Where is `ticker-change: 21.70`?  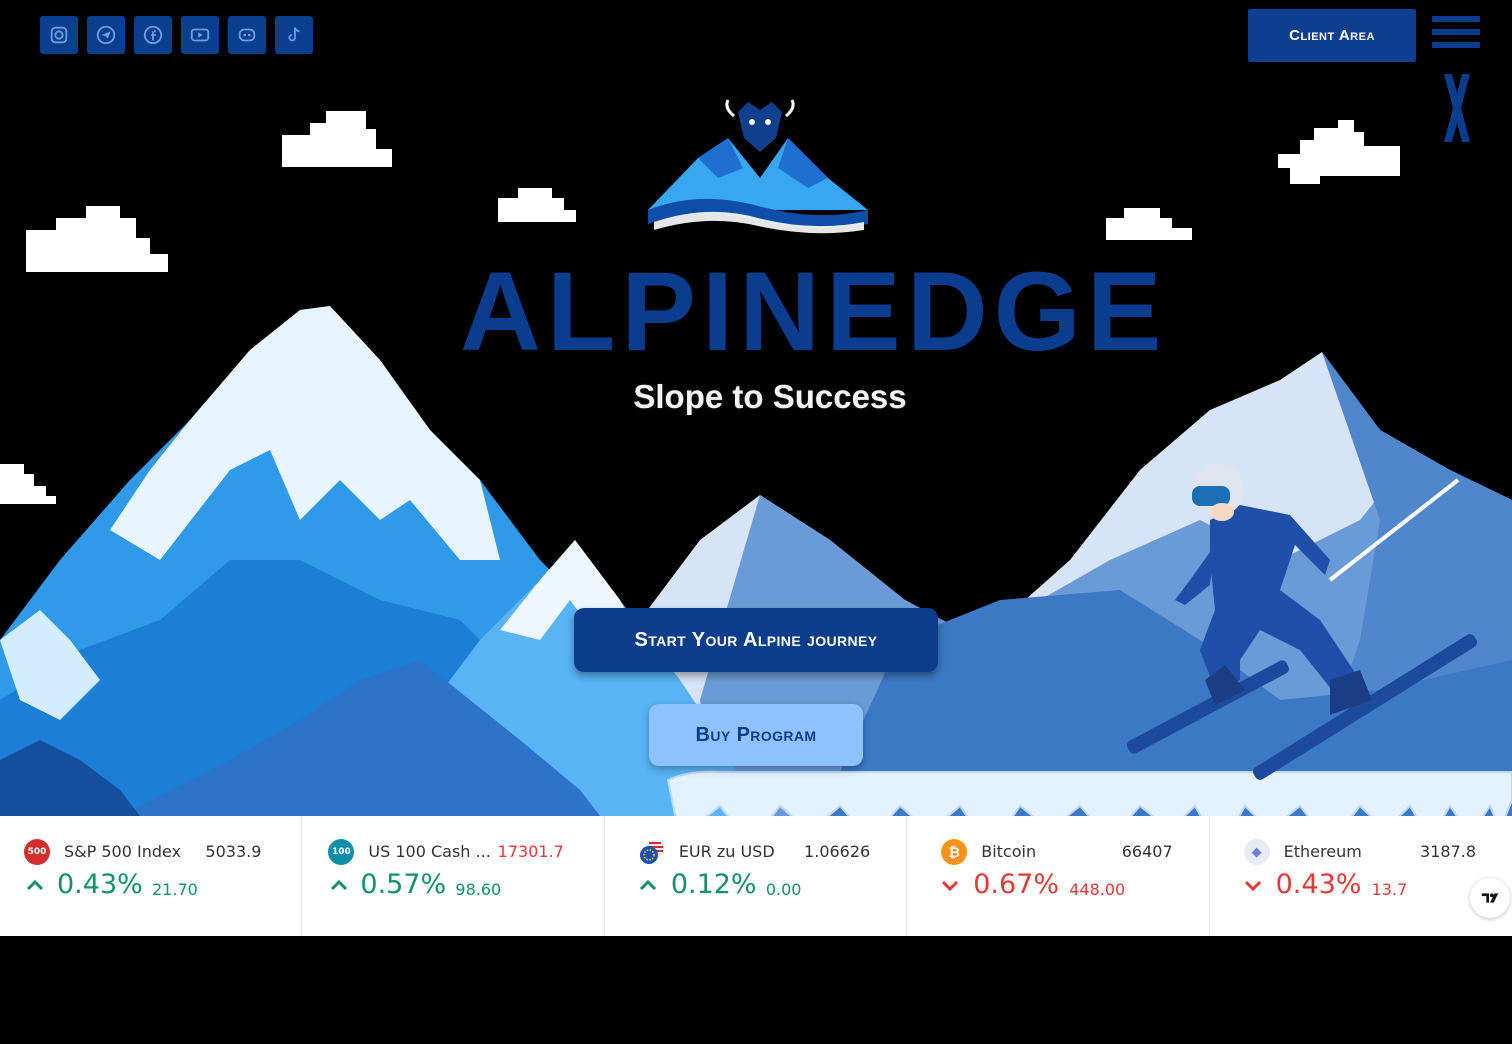 ticker-change: 21.70 is located at coordinates (175, 889).